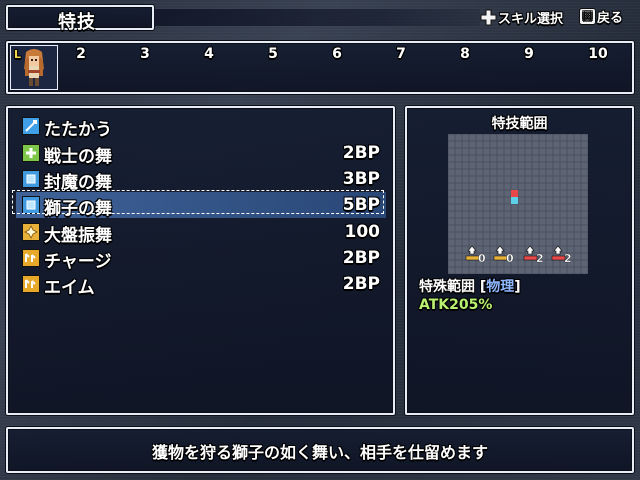 Image resolution: width=640 pixels, height=480 pixels. I want to click on skill-row-generosity: 大盤振舞 100, so click(201, 232).